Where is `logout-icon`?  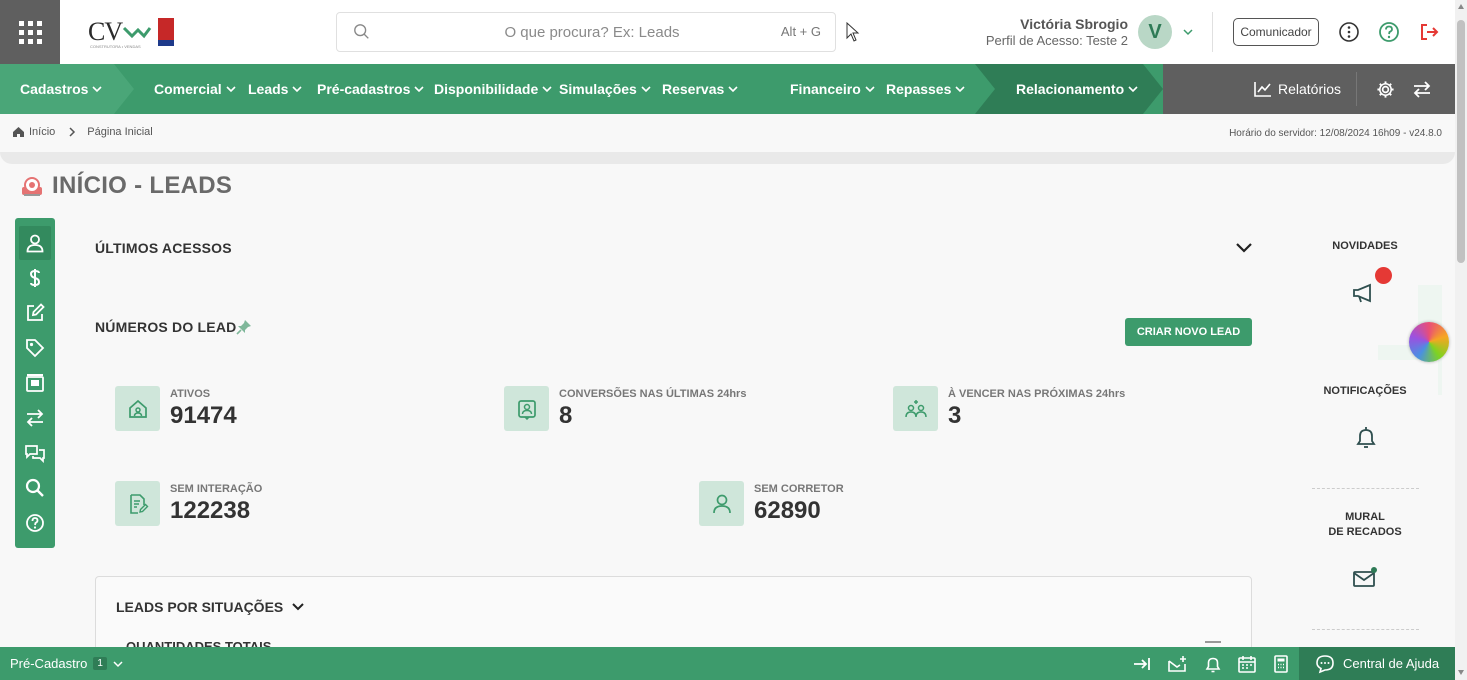 logout-icon is located at coordinates (1429, 32).